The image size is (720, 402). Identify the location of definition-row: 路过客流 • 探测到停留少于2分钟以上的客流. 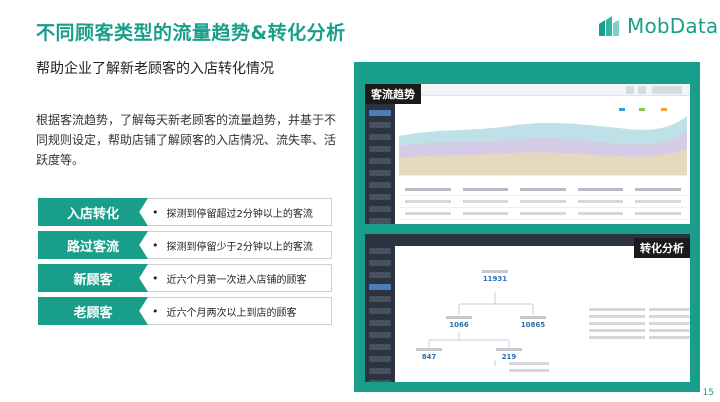
(185, 245).